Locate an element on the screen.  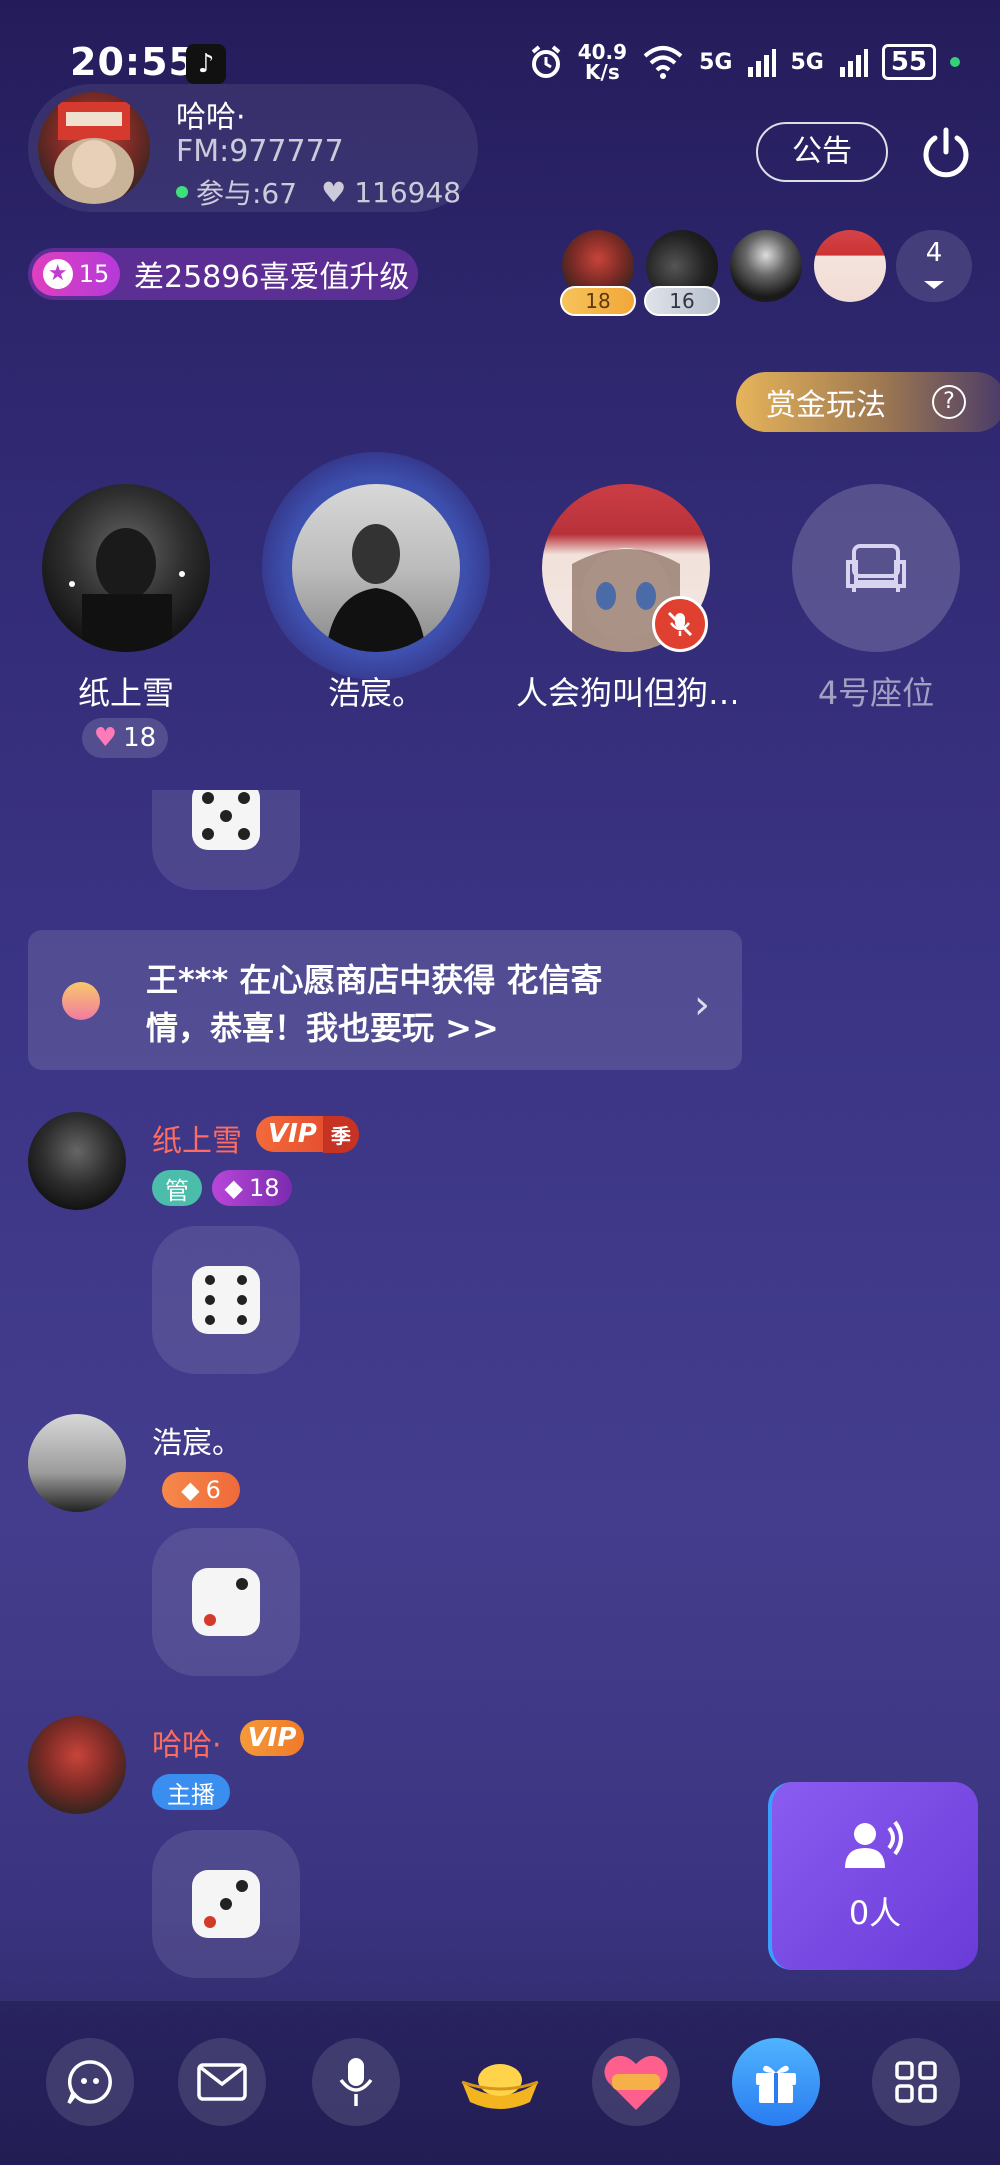
net-speed: 40.9 K/s is located at coordinates (602, 62).